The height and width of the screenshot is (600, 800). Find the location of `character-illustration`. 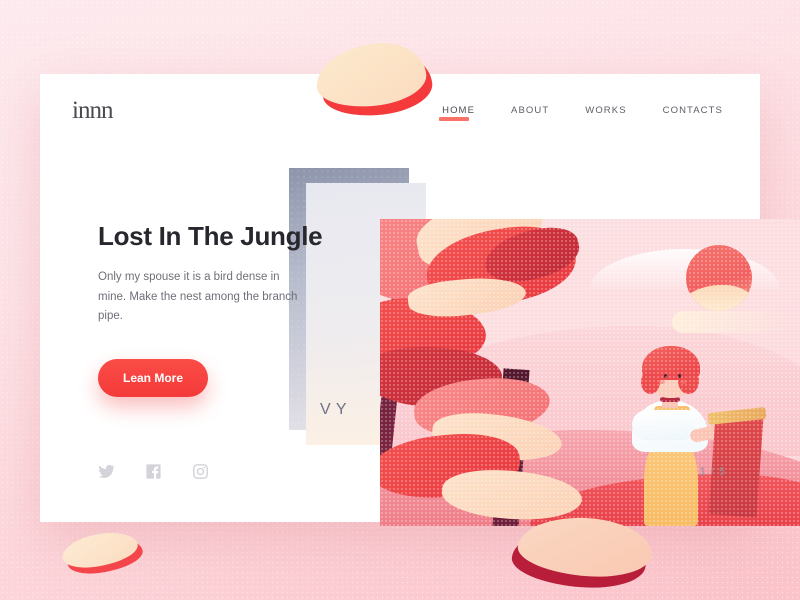

character-illustration is located at coordinates (687, 436).